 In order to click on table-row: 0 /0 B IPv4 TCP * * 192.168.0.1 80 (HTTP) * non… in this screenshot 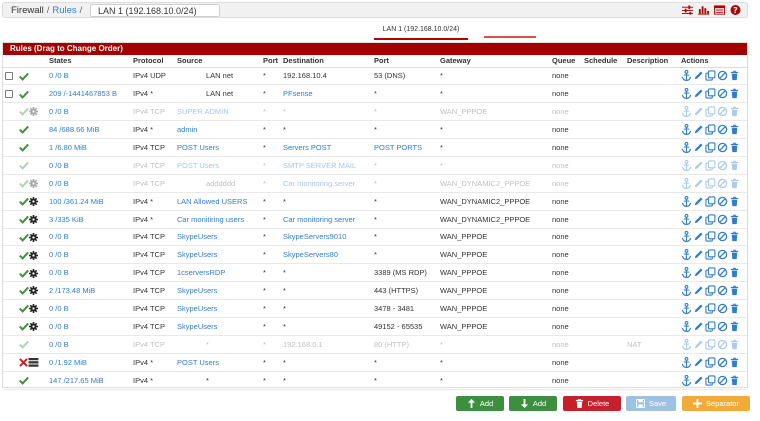, I will do `click(375, 344)`.